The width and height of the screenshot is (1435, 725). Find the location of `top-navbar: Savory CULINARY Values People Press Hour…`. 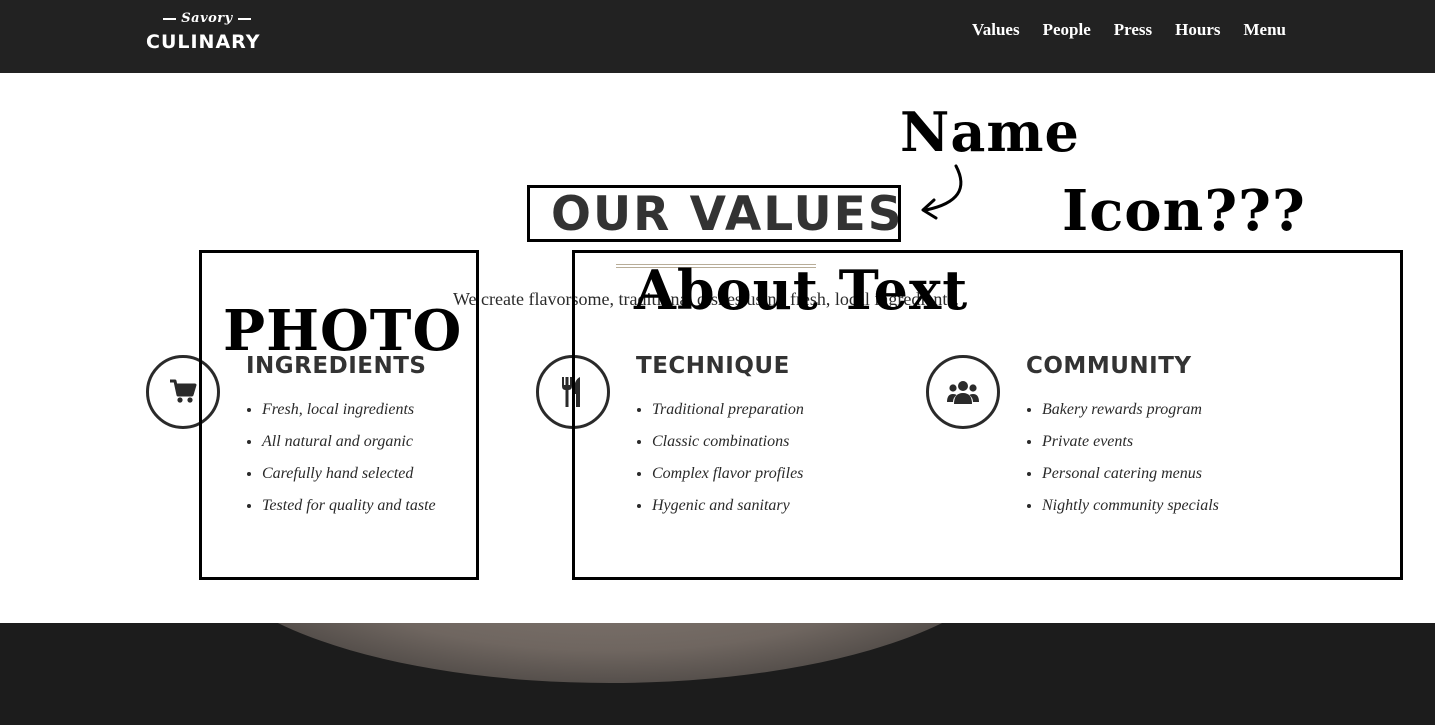

top-navbar: Savory CULINARY Values People Press Hour… is located at coordinates (717, 36).